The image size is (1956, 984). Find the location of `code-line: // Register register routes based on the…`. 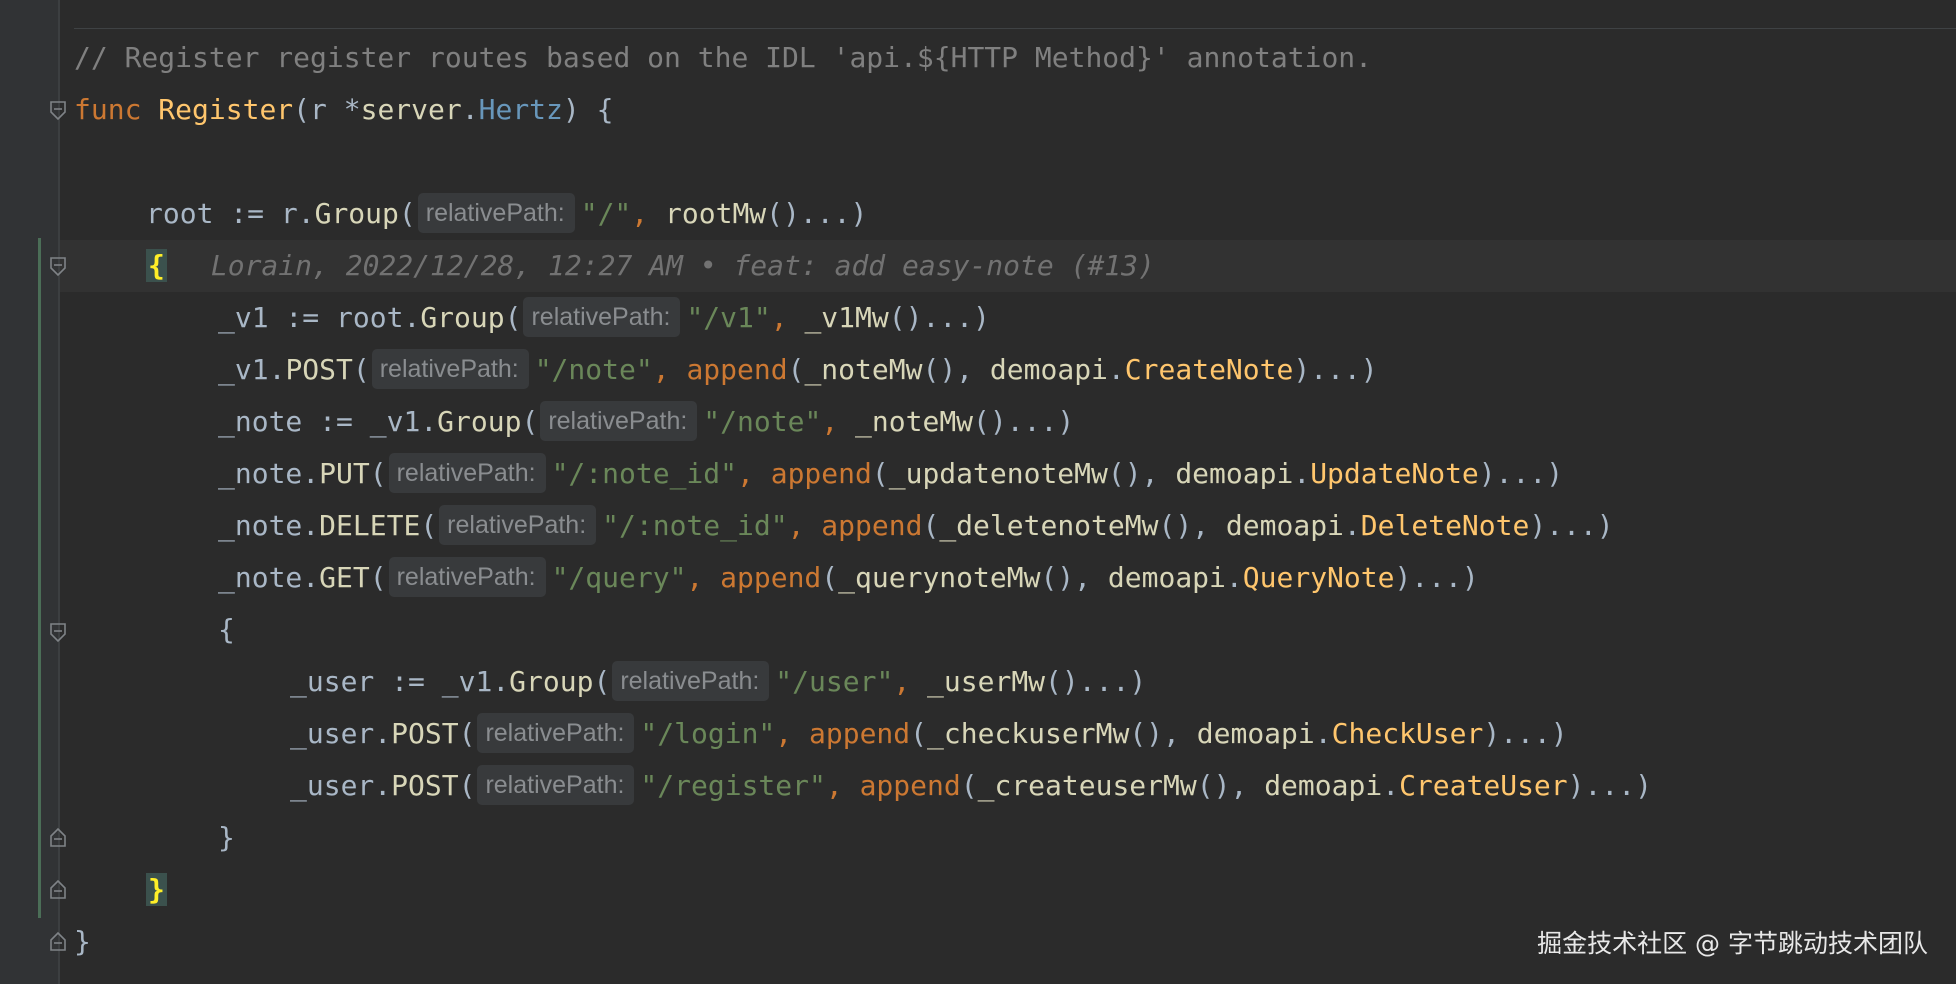

code-line: // Register register routes based on the… is located at coordinates (723, 58).